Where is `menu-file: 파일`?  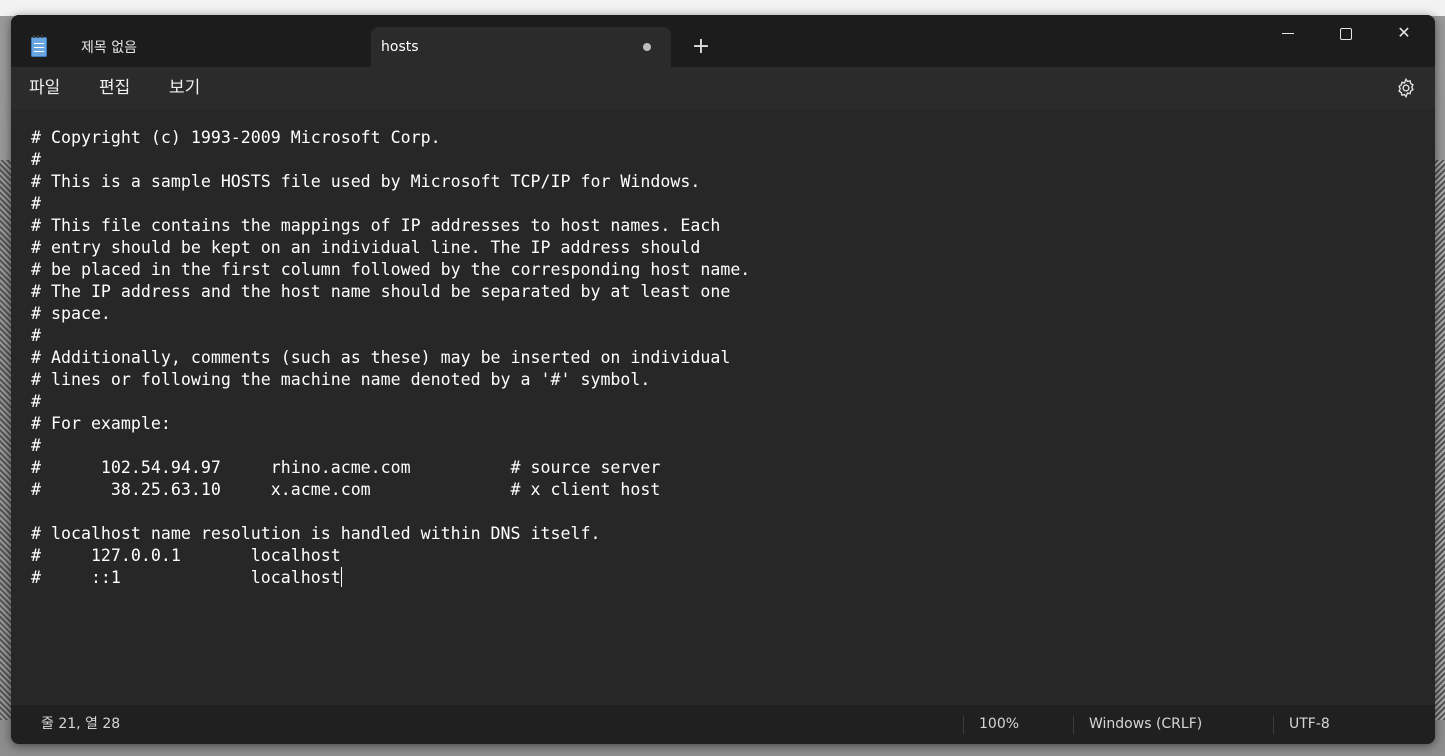
menu-file: 파일 is located at coordinates (44, 88).